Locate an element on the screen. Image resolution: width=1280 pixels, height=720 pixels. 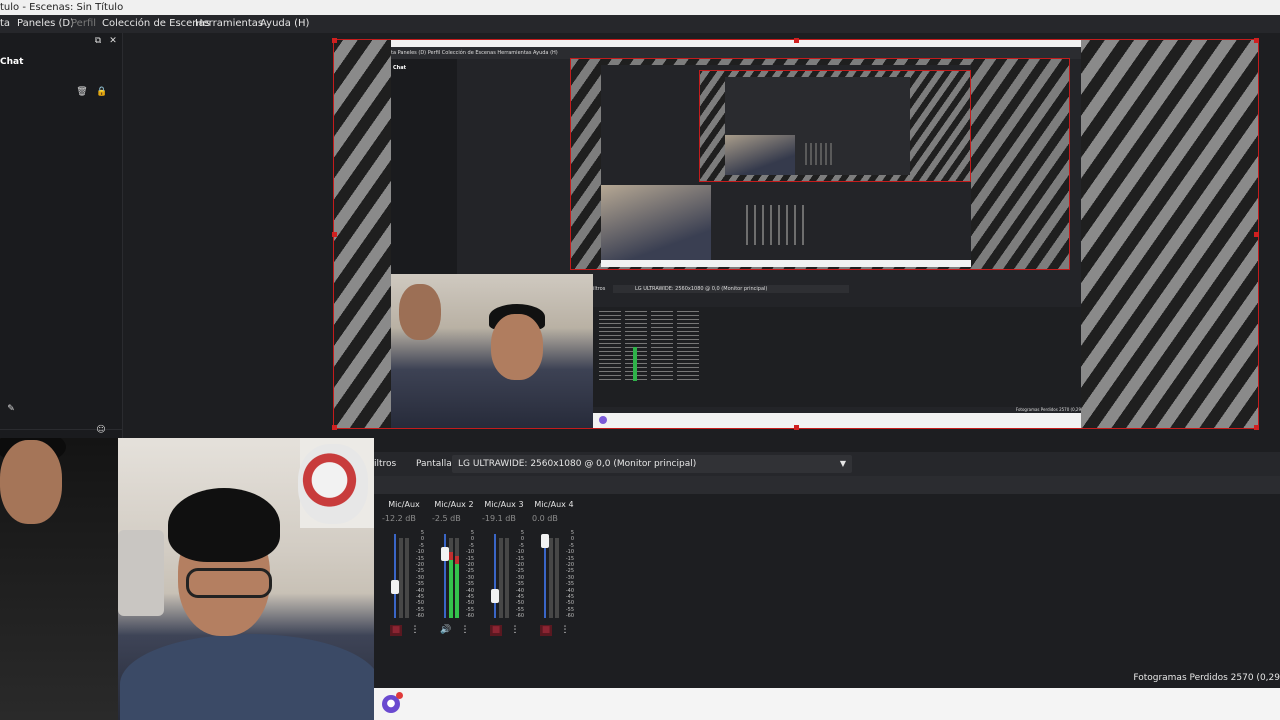
person-left-face is located at coordinates (31, 482).